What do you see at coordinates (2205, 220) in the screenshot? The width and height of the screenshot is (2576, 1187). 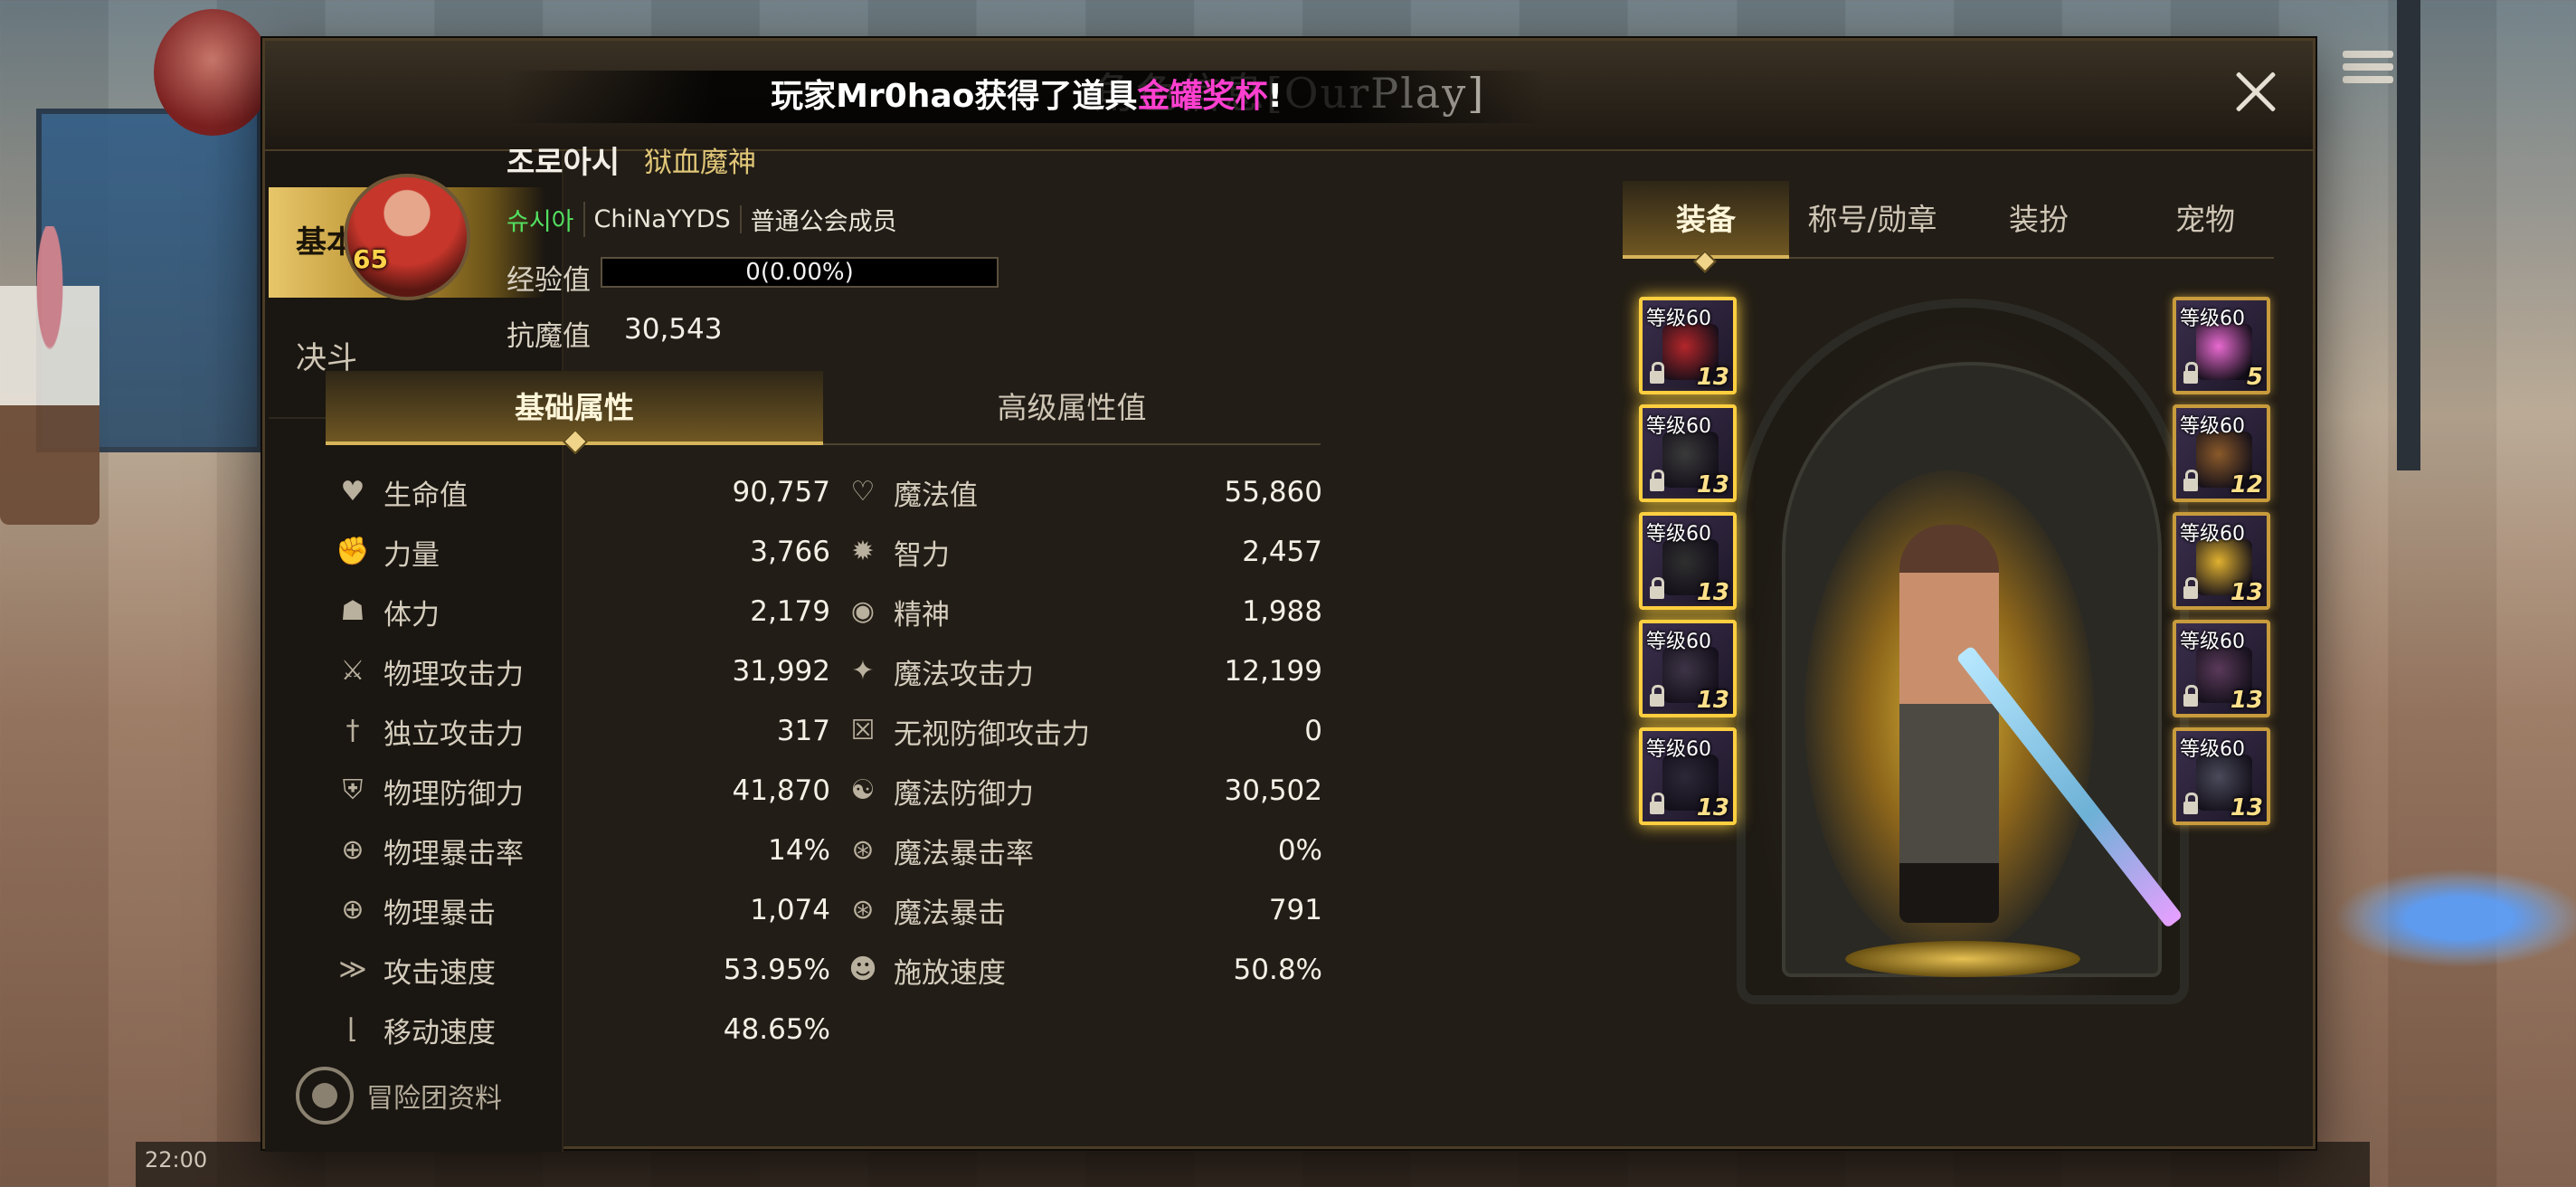 I see `tab-pets: 宠物` at bounding box center [2205, 220].